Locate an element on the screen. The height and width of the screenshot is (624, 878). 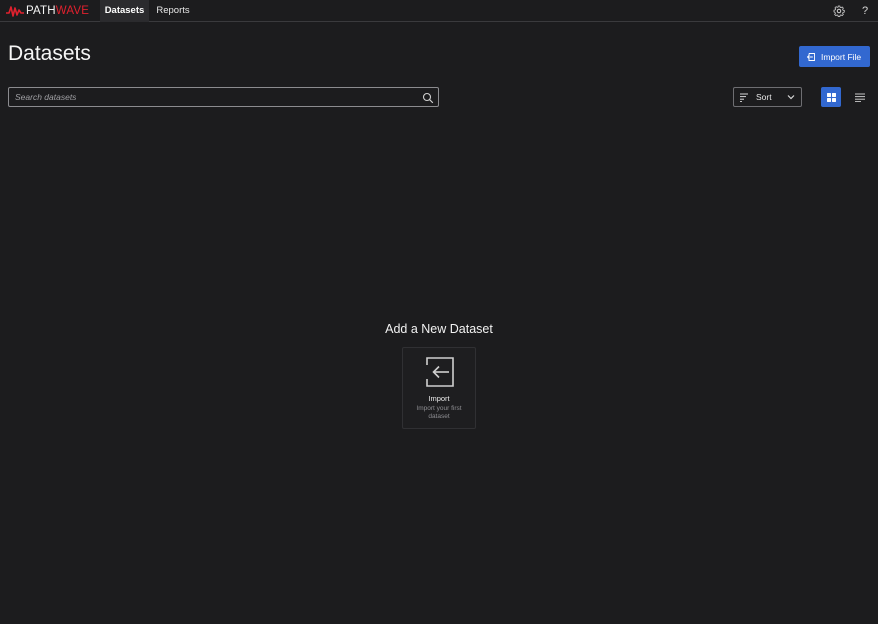
top-bar: PATH WAVE Datasets Reports ? is located at coordinates (439, 11).